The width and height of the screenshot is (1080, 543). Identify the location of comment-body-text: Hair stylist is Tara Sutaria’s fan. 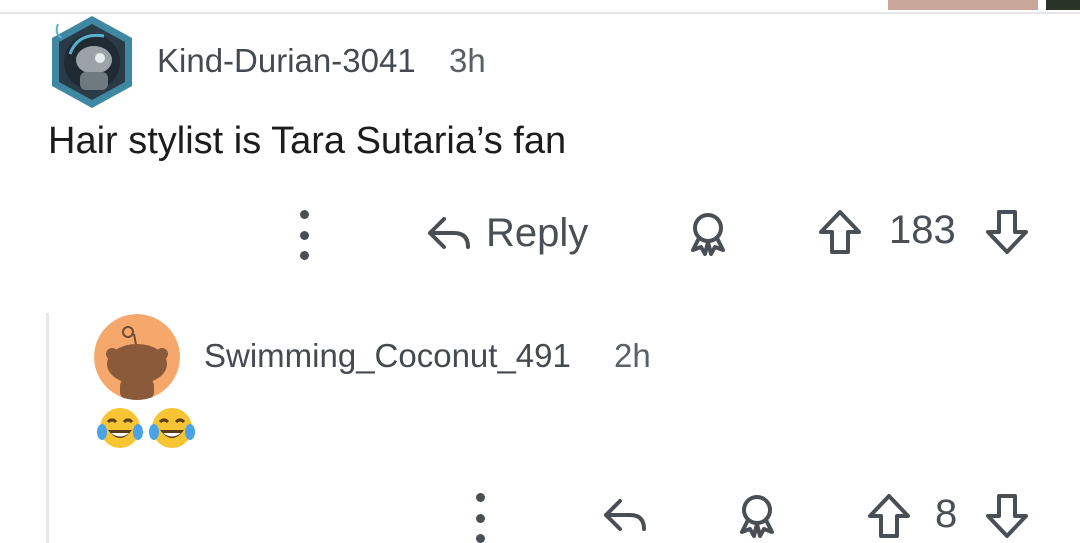
(307, 141).